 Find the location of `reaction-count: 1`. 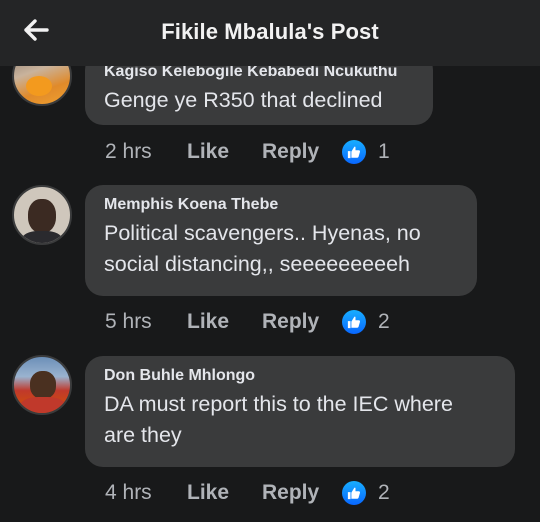

reaction-count: 1 is located at coordinates (384, 152).